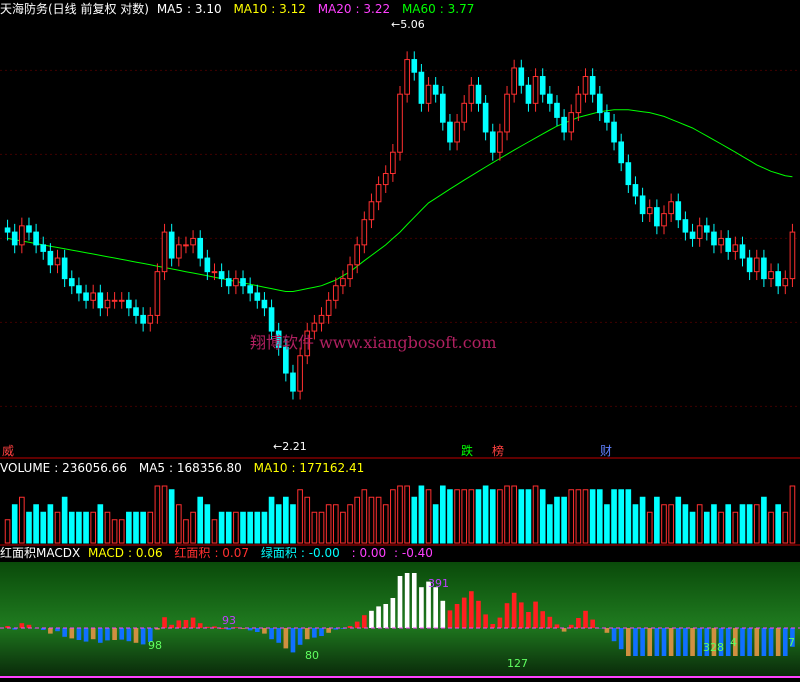  What do you see at coordinates (713, 647) in the screenshot?
I see `macd-label-328: 328` at bounding box center [713, 647].